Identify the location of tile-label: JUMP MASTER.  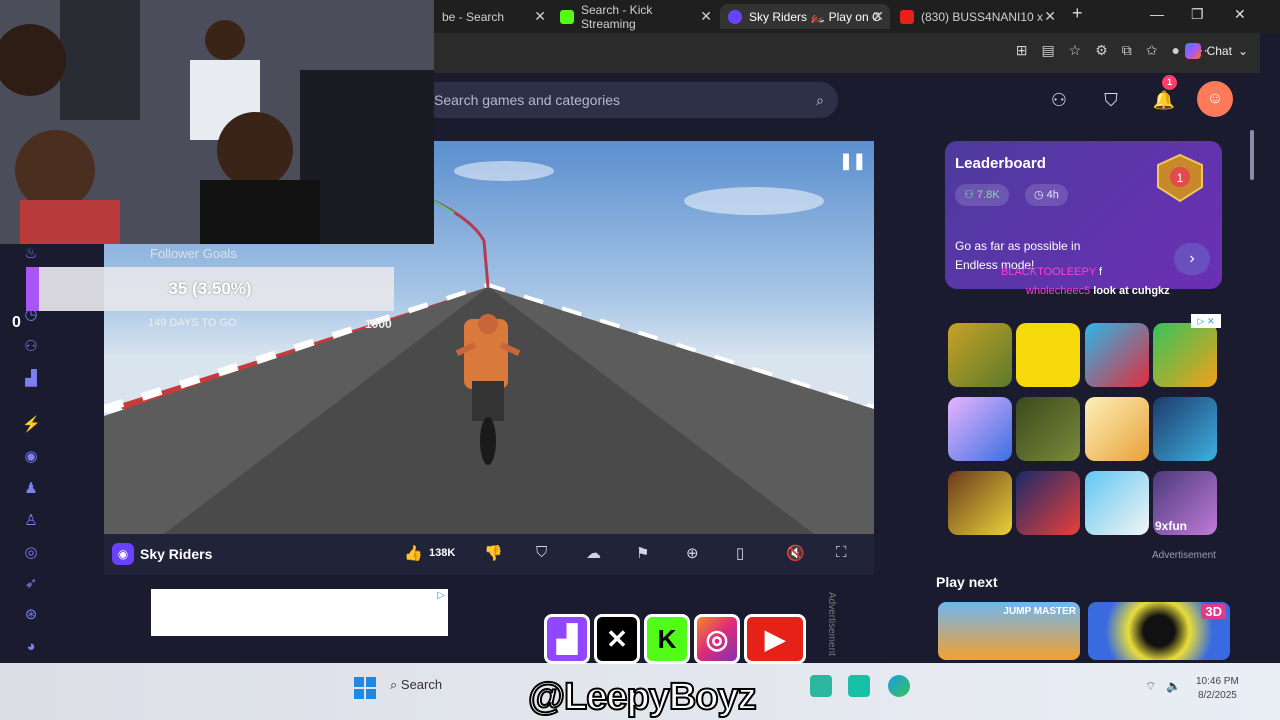
(1039, 611).